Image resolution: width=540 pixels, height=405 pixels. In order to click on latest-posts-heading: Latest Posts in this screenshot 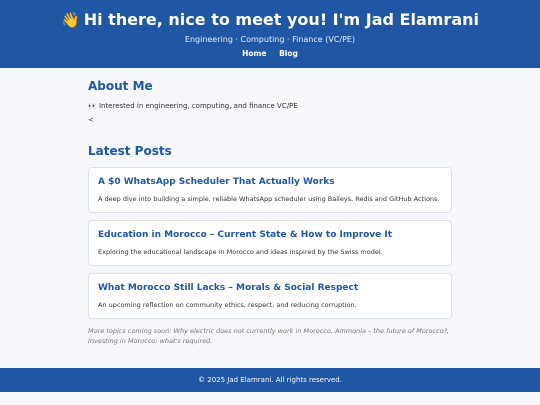, I will do `click(130, 151)`.